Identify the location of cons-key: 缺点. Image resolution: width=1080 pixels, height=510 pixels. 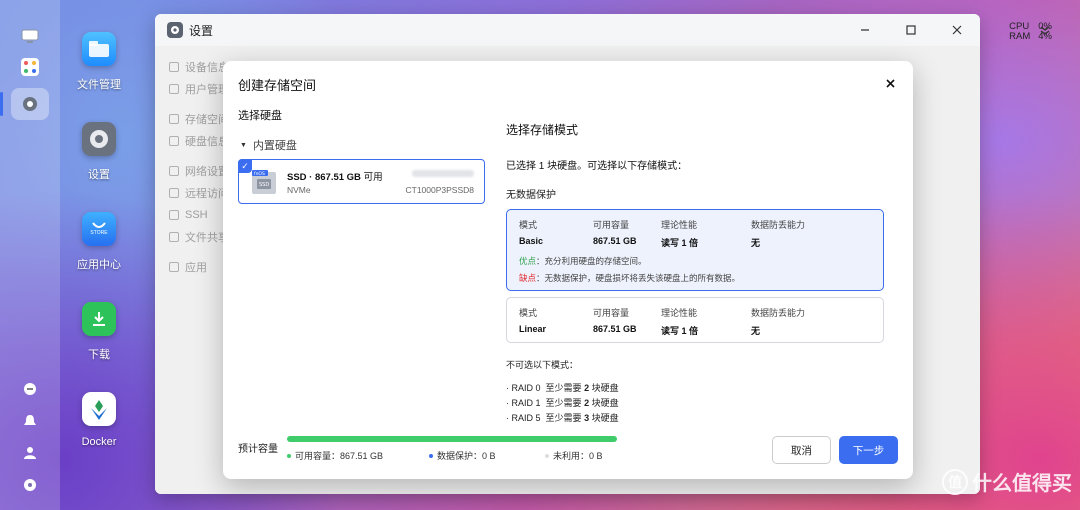
(528, 278).